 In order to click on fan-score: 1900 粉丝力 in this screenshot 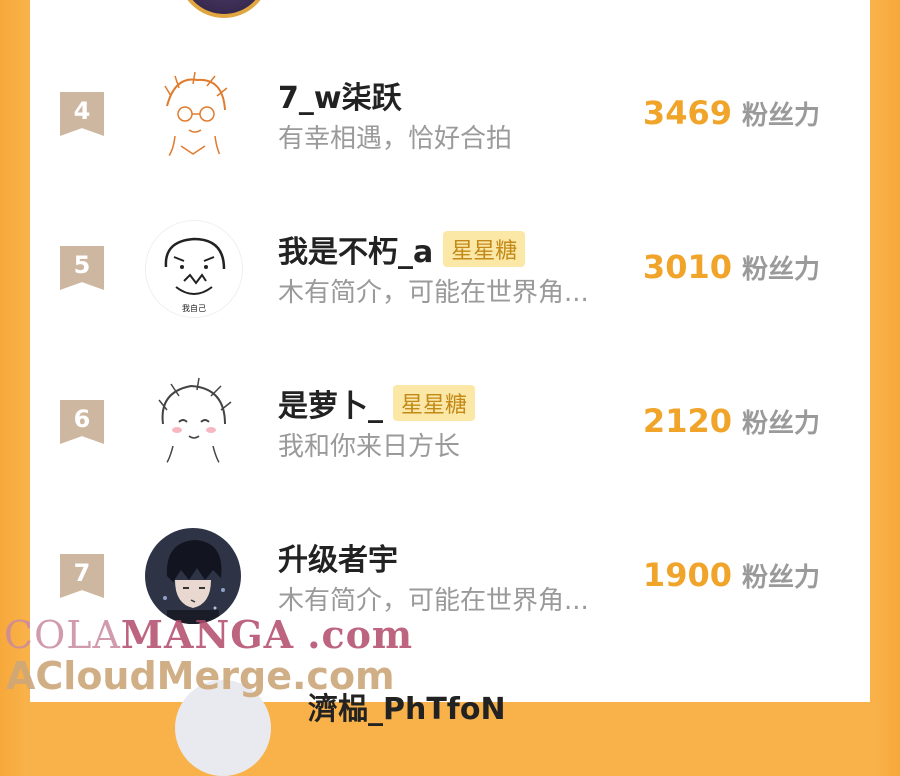, I will do `click(731, 575)`.